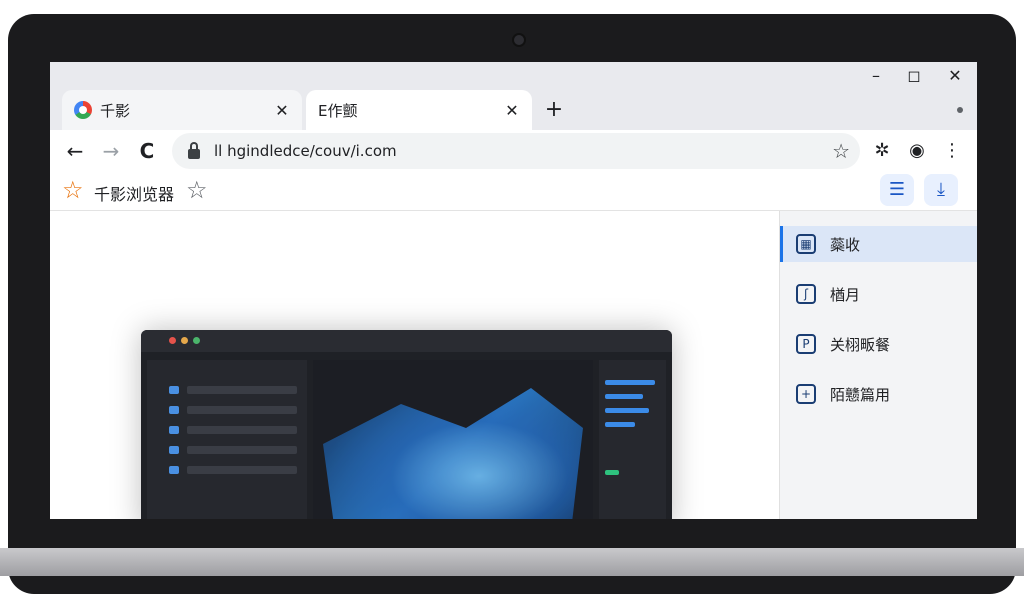  Describe the element at coordinates (876, 76) in the screenshot. I see `minimize-button: –` at that location.